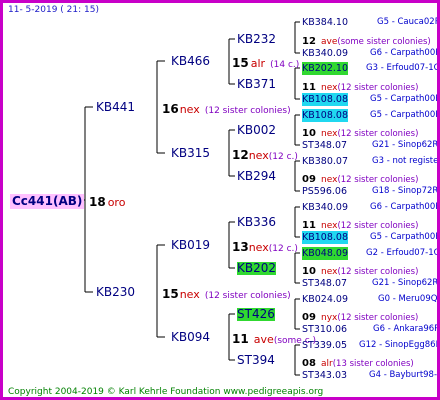 This screenshot has width=440, height=400. Describe the element at coordinates (404, 375) in the screenshot. I see `gen4-node-15-tag: G4 - Bayburt98-3` at that location.